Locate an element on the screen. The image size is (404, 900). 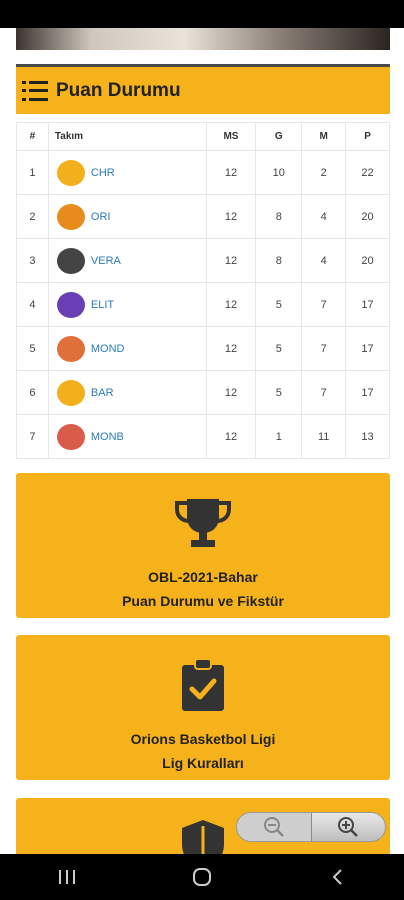
rules-card-subtitle: Lig Kuralları is located at coordinates (203, 763).